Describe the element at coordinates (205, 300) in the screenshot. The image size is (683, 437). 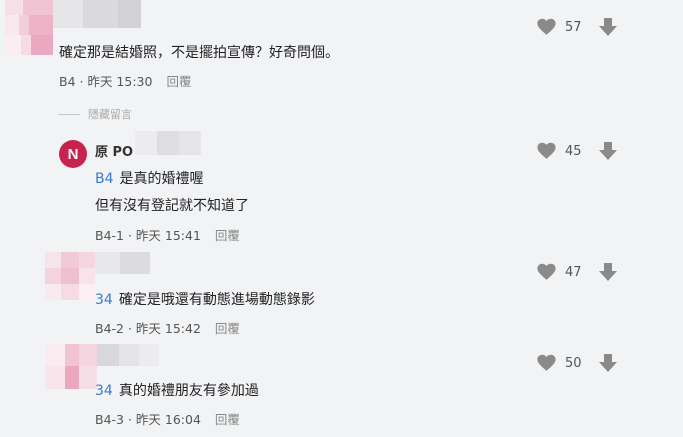
I see `reply-text: 34 確定是哦還有動態進場動態錄影` at that location.